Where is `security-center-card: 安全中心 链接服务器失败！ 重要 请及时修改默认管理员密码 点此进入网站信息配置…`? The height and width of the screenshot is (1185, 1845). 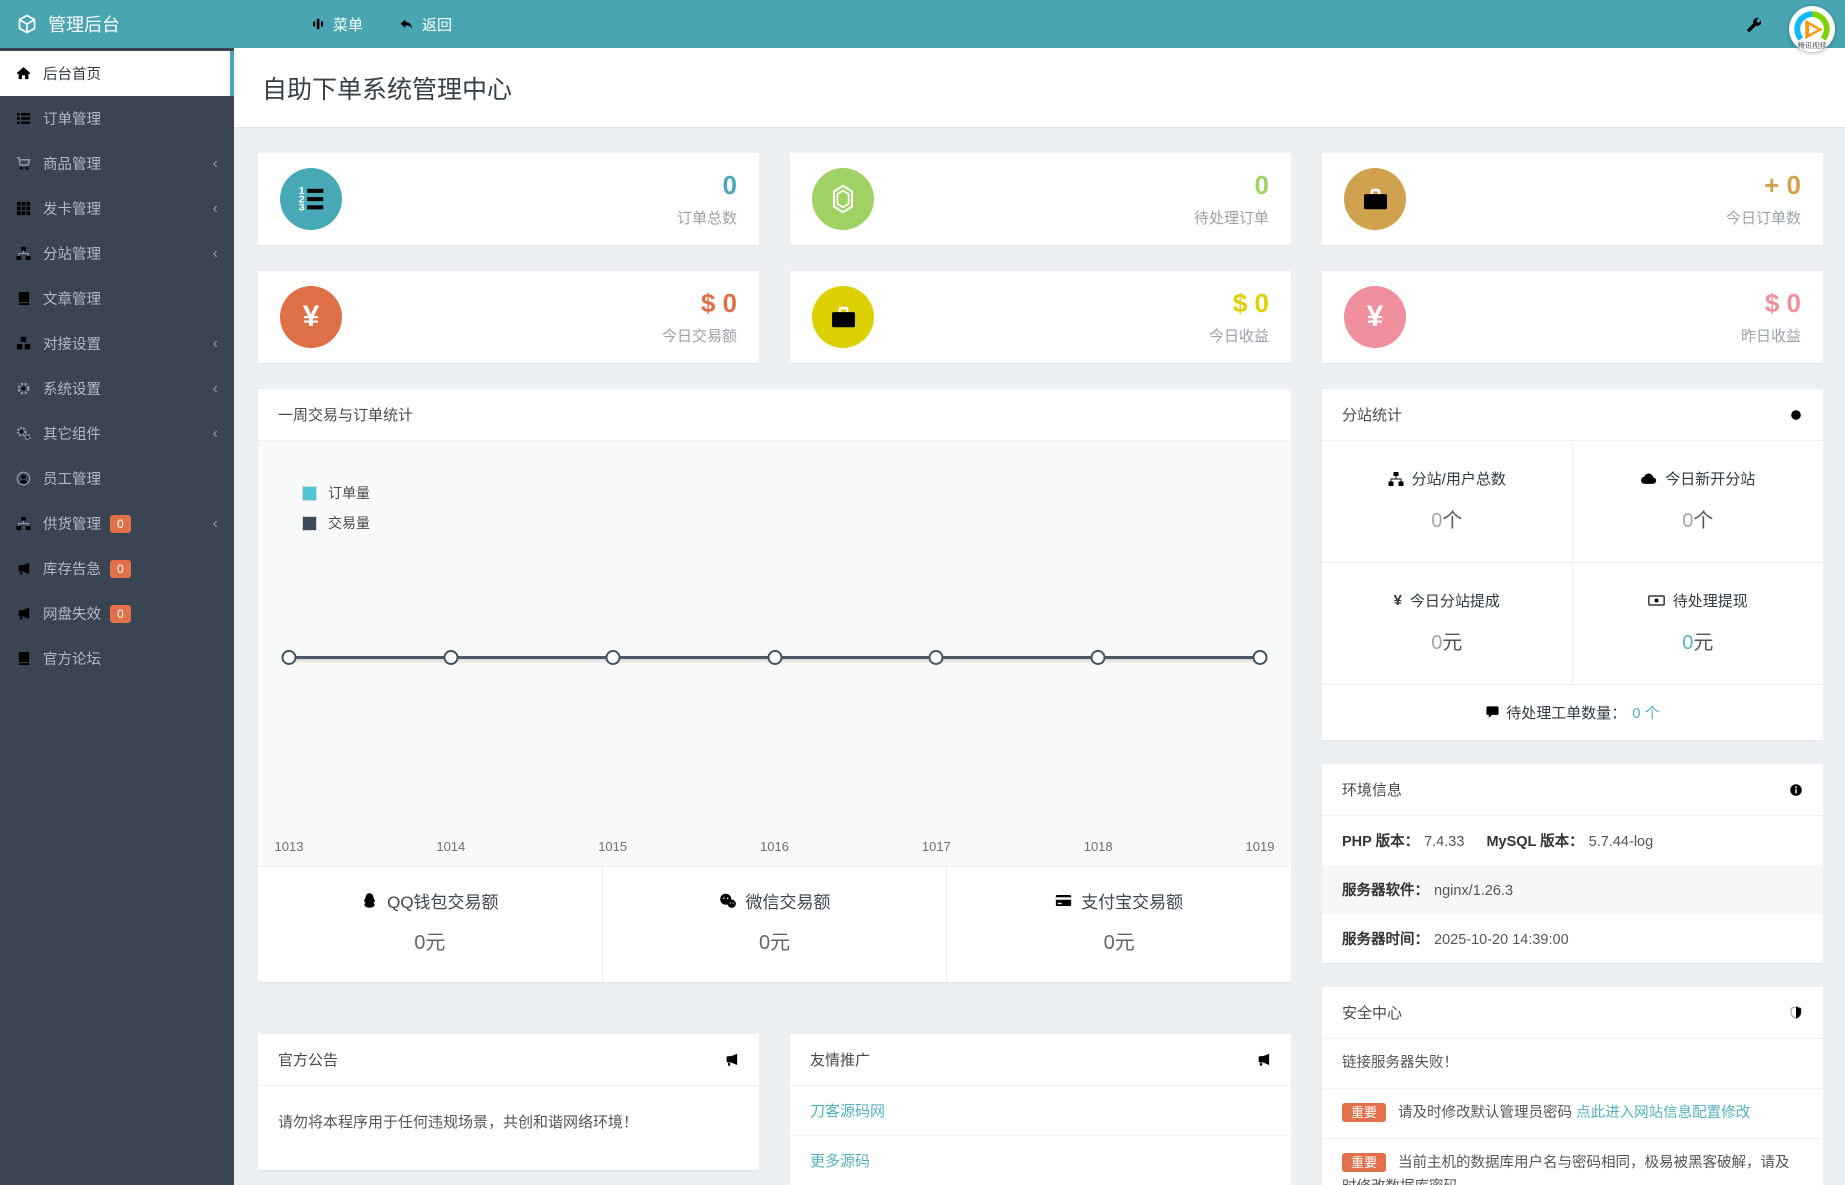
security-center-card: 安全中心 链接服务器失败！ 重要 请及时修改默认管理员密码 点此进入网站信息配置… is located at coordinates (1572, 1086).